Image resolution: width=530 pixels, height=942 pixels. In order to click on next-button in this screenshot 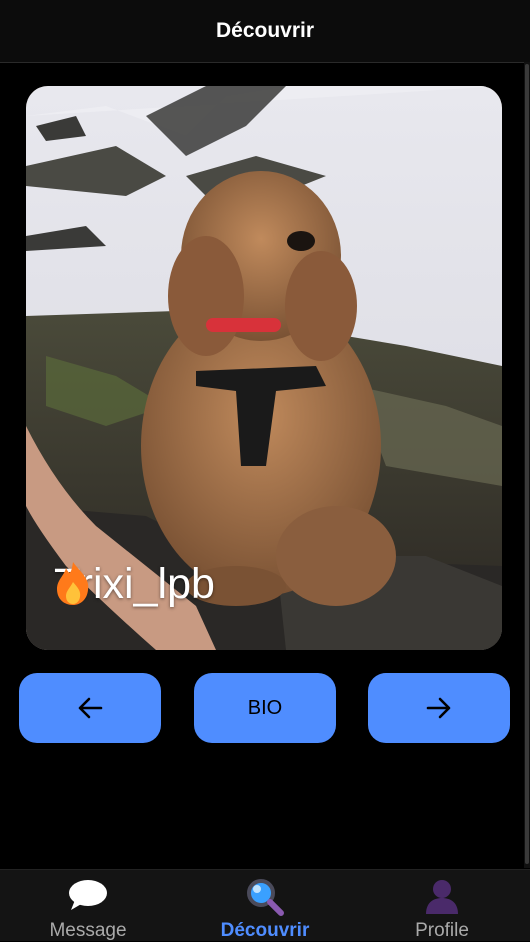, I will do `click(439, 708)`.